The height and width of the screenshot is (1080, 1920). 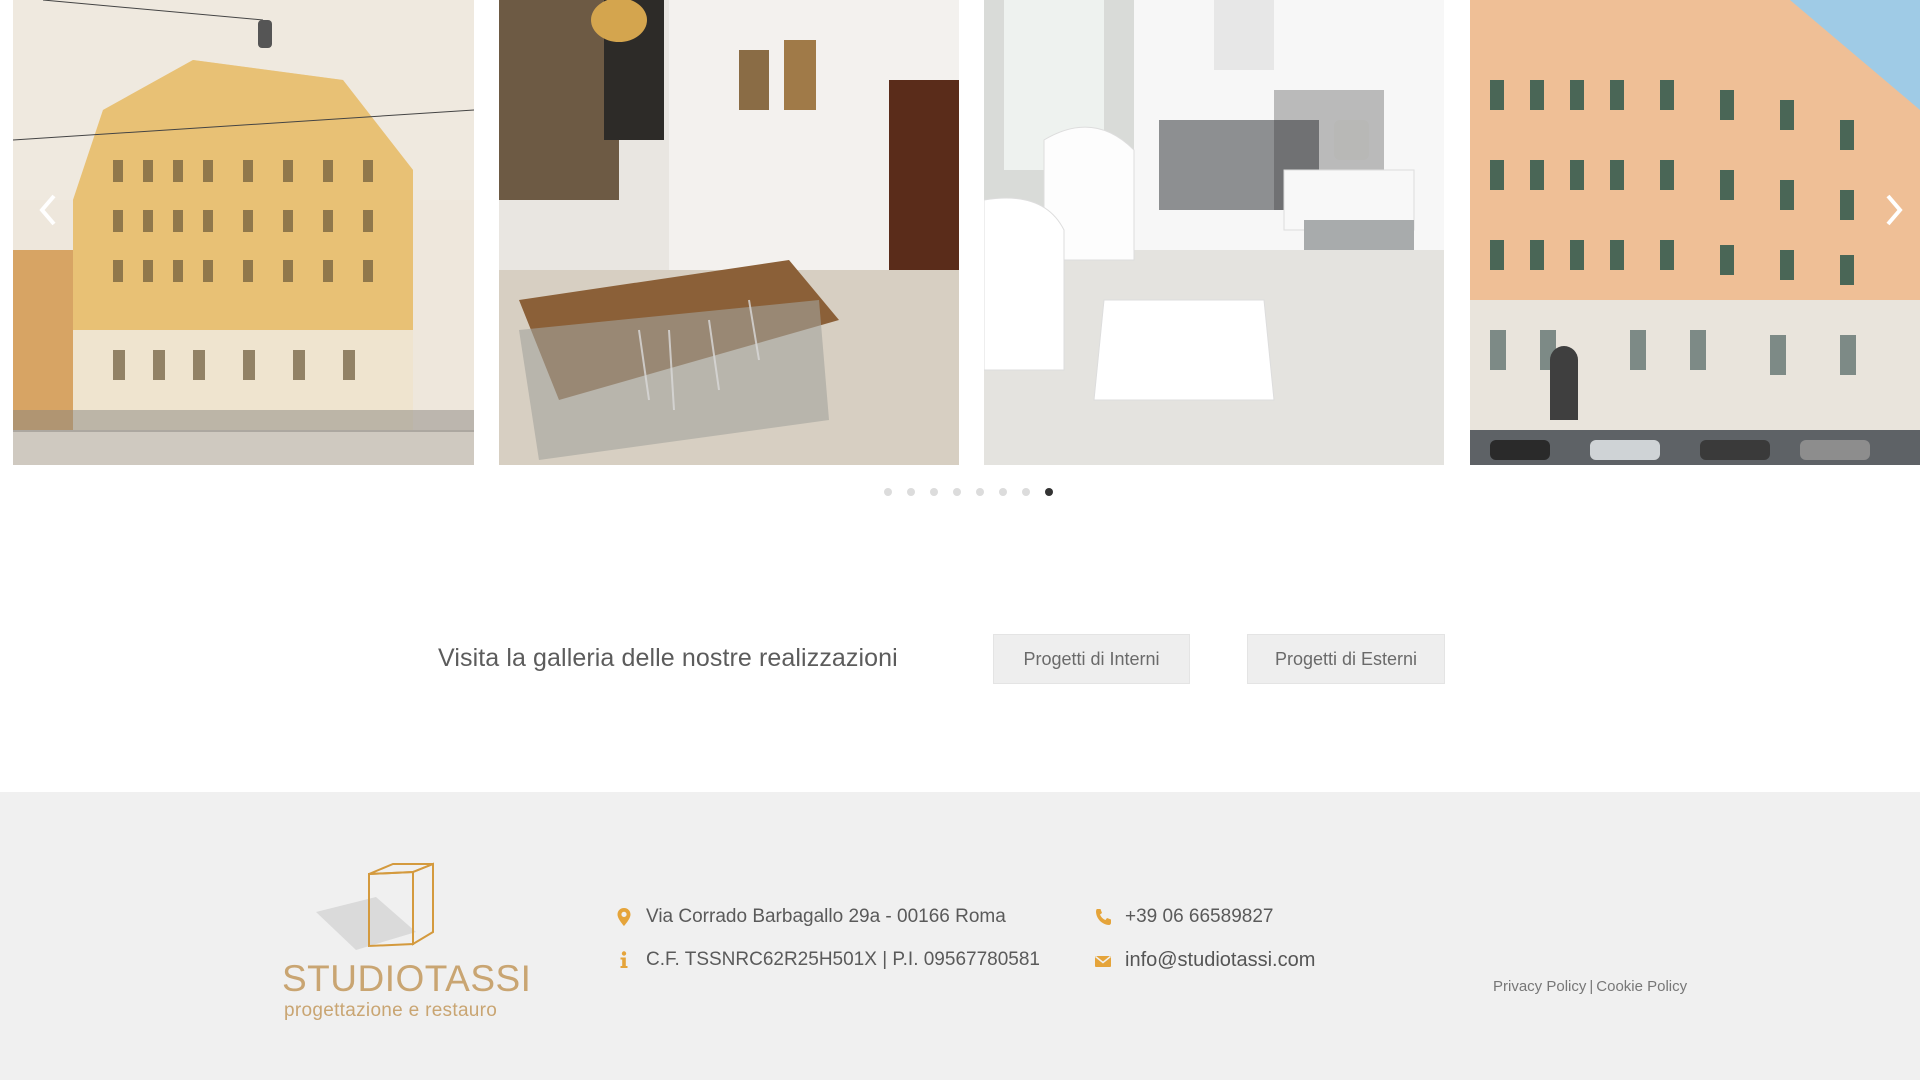 I want to click on email-text: info@studiotassi.com, so click(x=1220, y=960).